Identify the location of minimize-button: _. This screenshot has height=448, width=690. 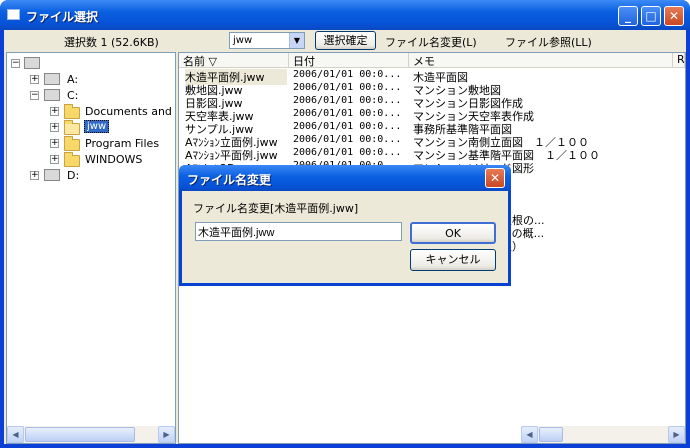
(628, 16).